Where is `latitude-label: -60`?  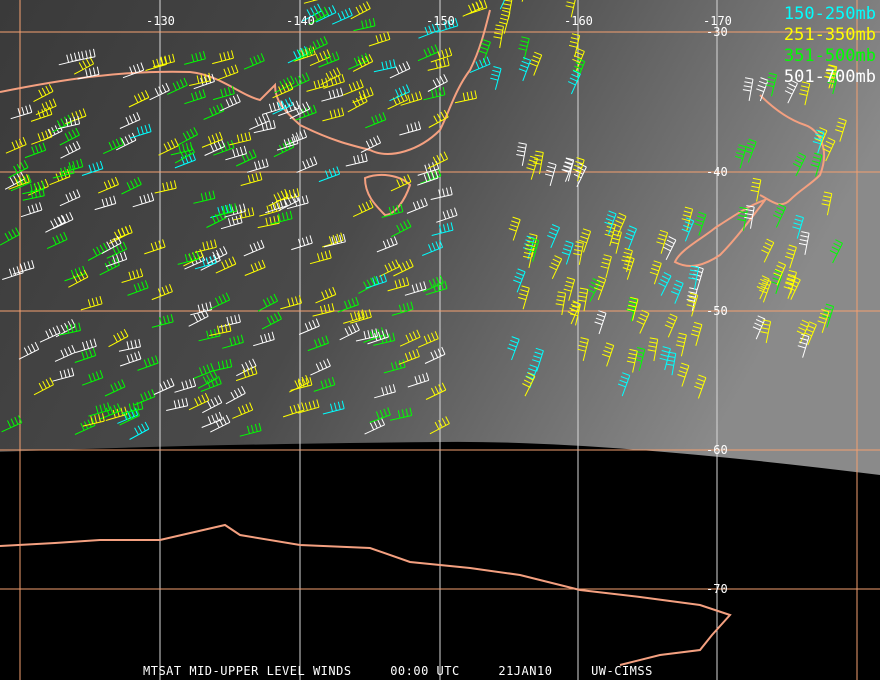
latitude-label: -60 is located at coordinates (717, 450).